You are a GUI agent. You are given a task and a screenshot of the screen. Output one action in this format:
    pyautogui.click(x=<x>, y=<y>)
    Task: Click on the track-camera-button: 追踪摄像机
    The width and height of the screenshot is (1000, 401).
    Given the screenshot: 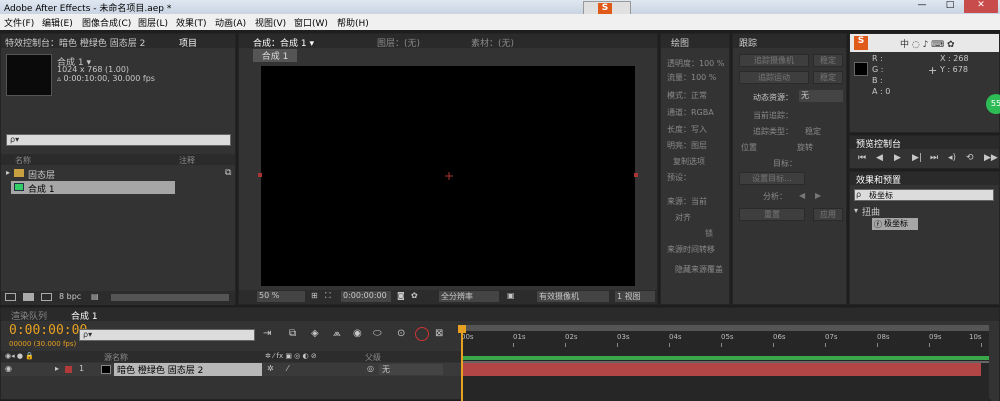 What is the action you would take?
    pyautogui.click(x=774, y=60)
    